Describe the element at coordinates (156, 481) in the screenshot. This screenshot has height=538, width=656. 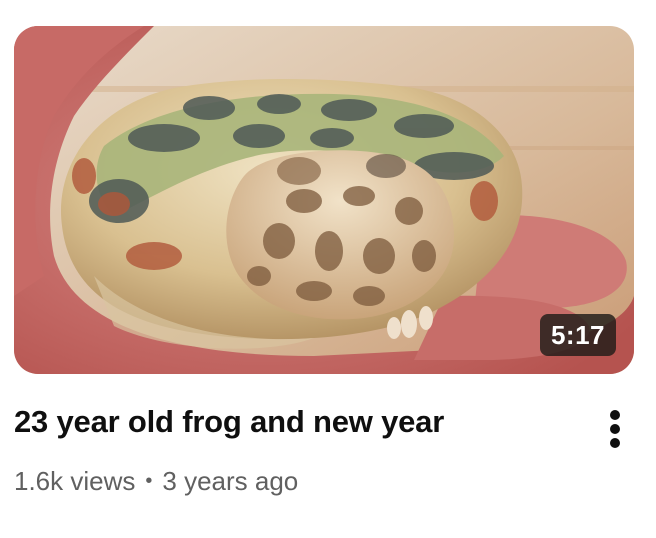
I see `video-metadata: 1.6k views • 3 years ago` at that location.